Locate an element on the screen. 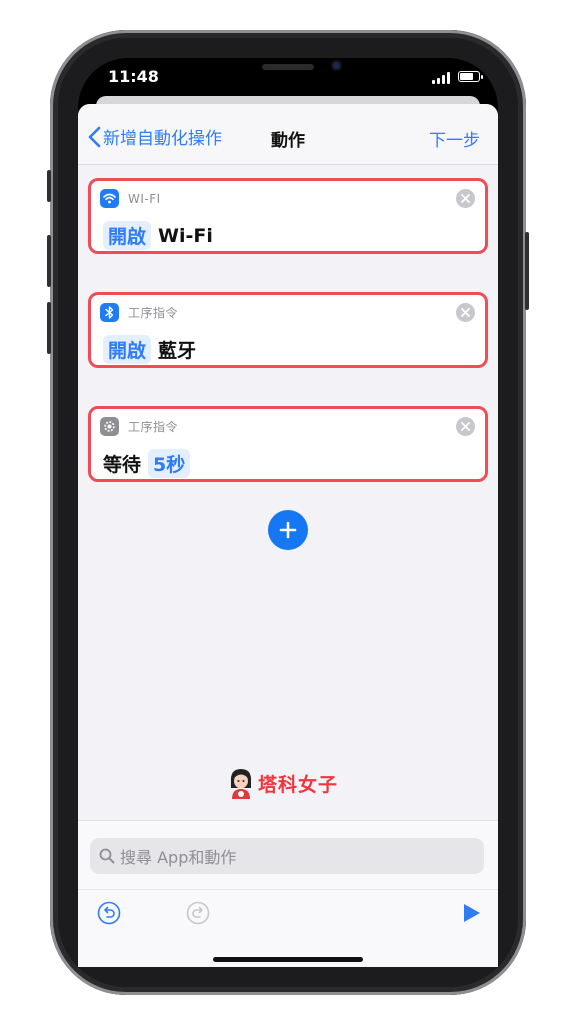 This screenshot has width=576, height=1024. action-label: 等待 is located at coordinates (122, 465).